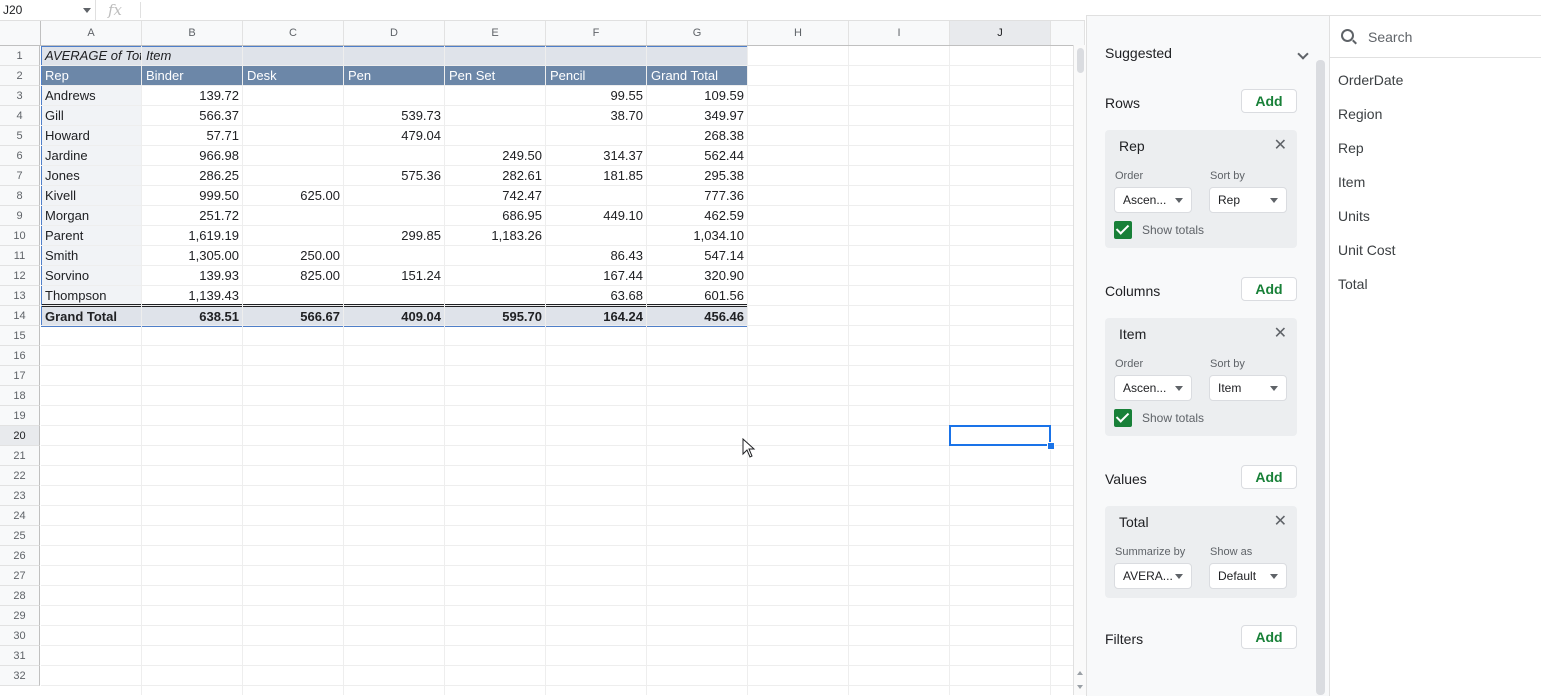 The width and height of the screenshot is (1541, 696). What do you see at coordinates (91, 56) in the screenshot?
I see `pivot-title-cell: AVERAGE of Tota` at bounding box center [91, 56].